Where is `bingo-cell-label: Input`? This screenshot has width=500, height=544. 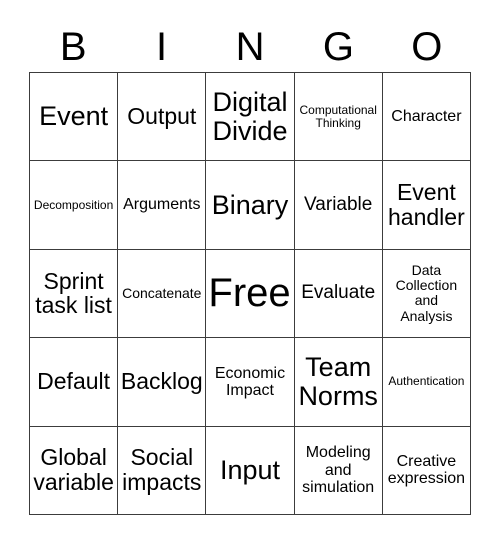 bingo-cell-label: Input is located at coordinates (250, 469).